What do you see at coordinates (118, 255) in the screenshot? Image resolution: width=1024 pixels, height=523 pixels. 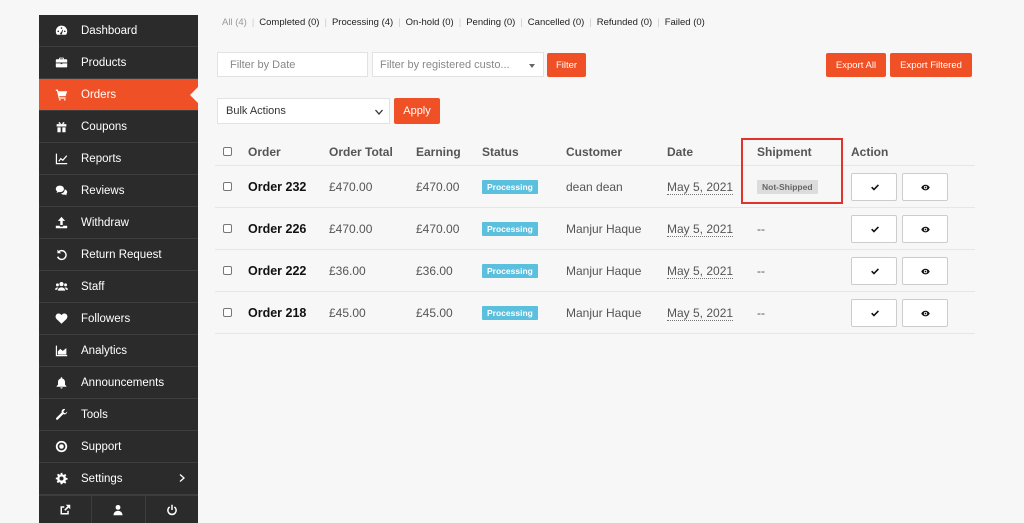 I see `sidebar-item-return-request: Return Request` at bounding box center [118, 255].